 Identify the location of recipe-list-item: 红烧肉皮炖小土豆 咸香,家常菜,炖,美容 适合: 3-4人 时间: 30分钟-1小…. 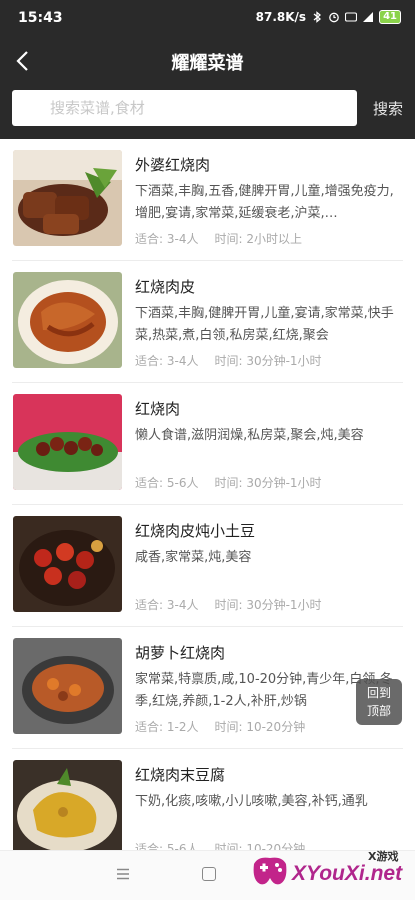
(207, 566).